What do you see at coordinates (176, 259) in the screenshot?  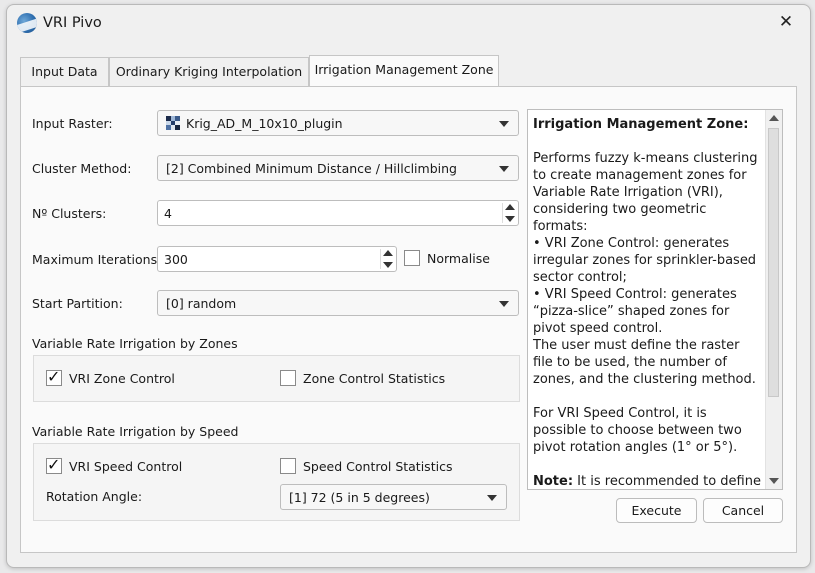 I see `max-iterations-value: 300` at bounding box center [176, 259].